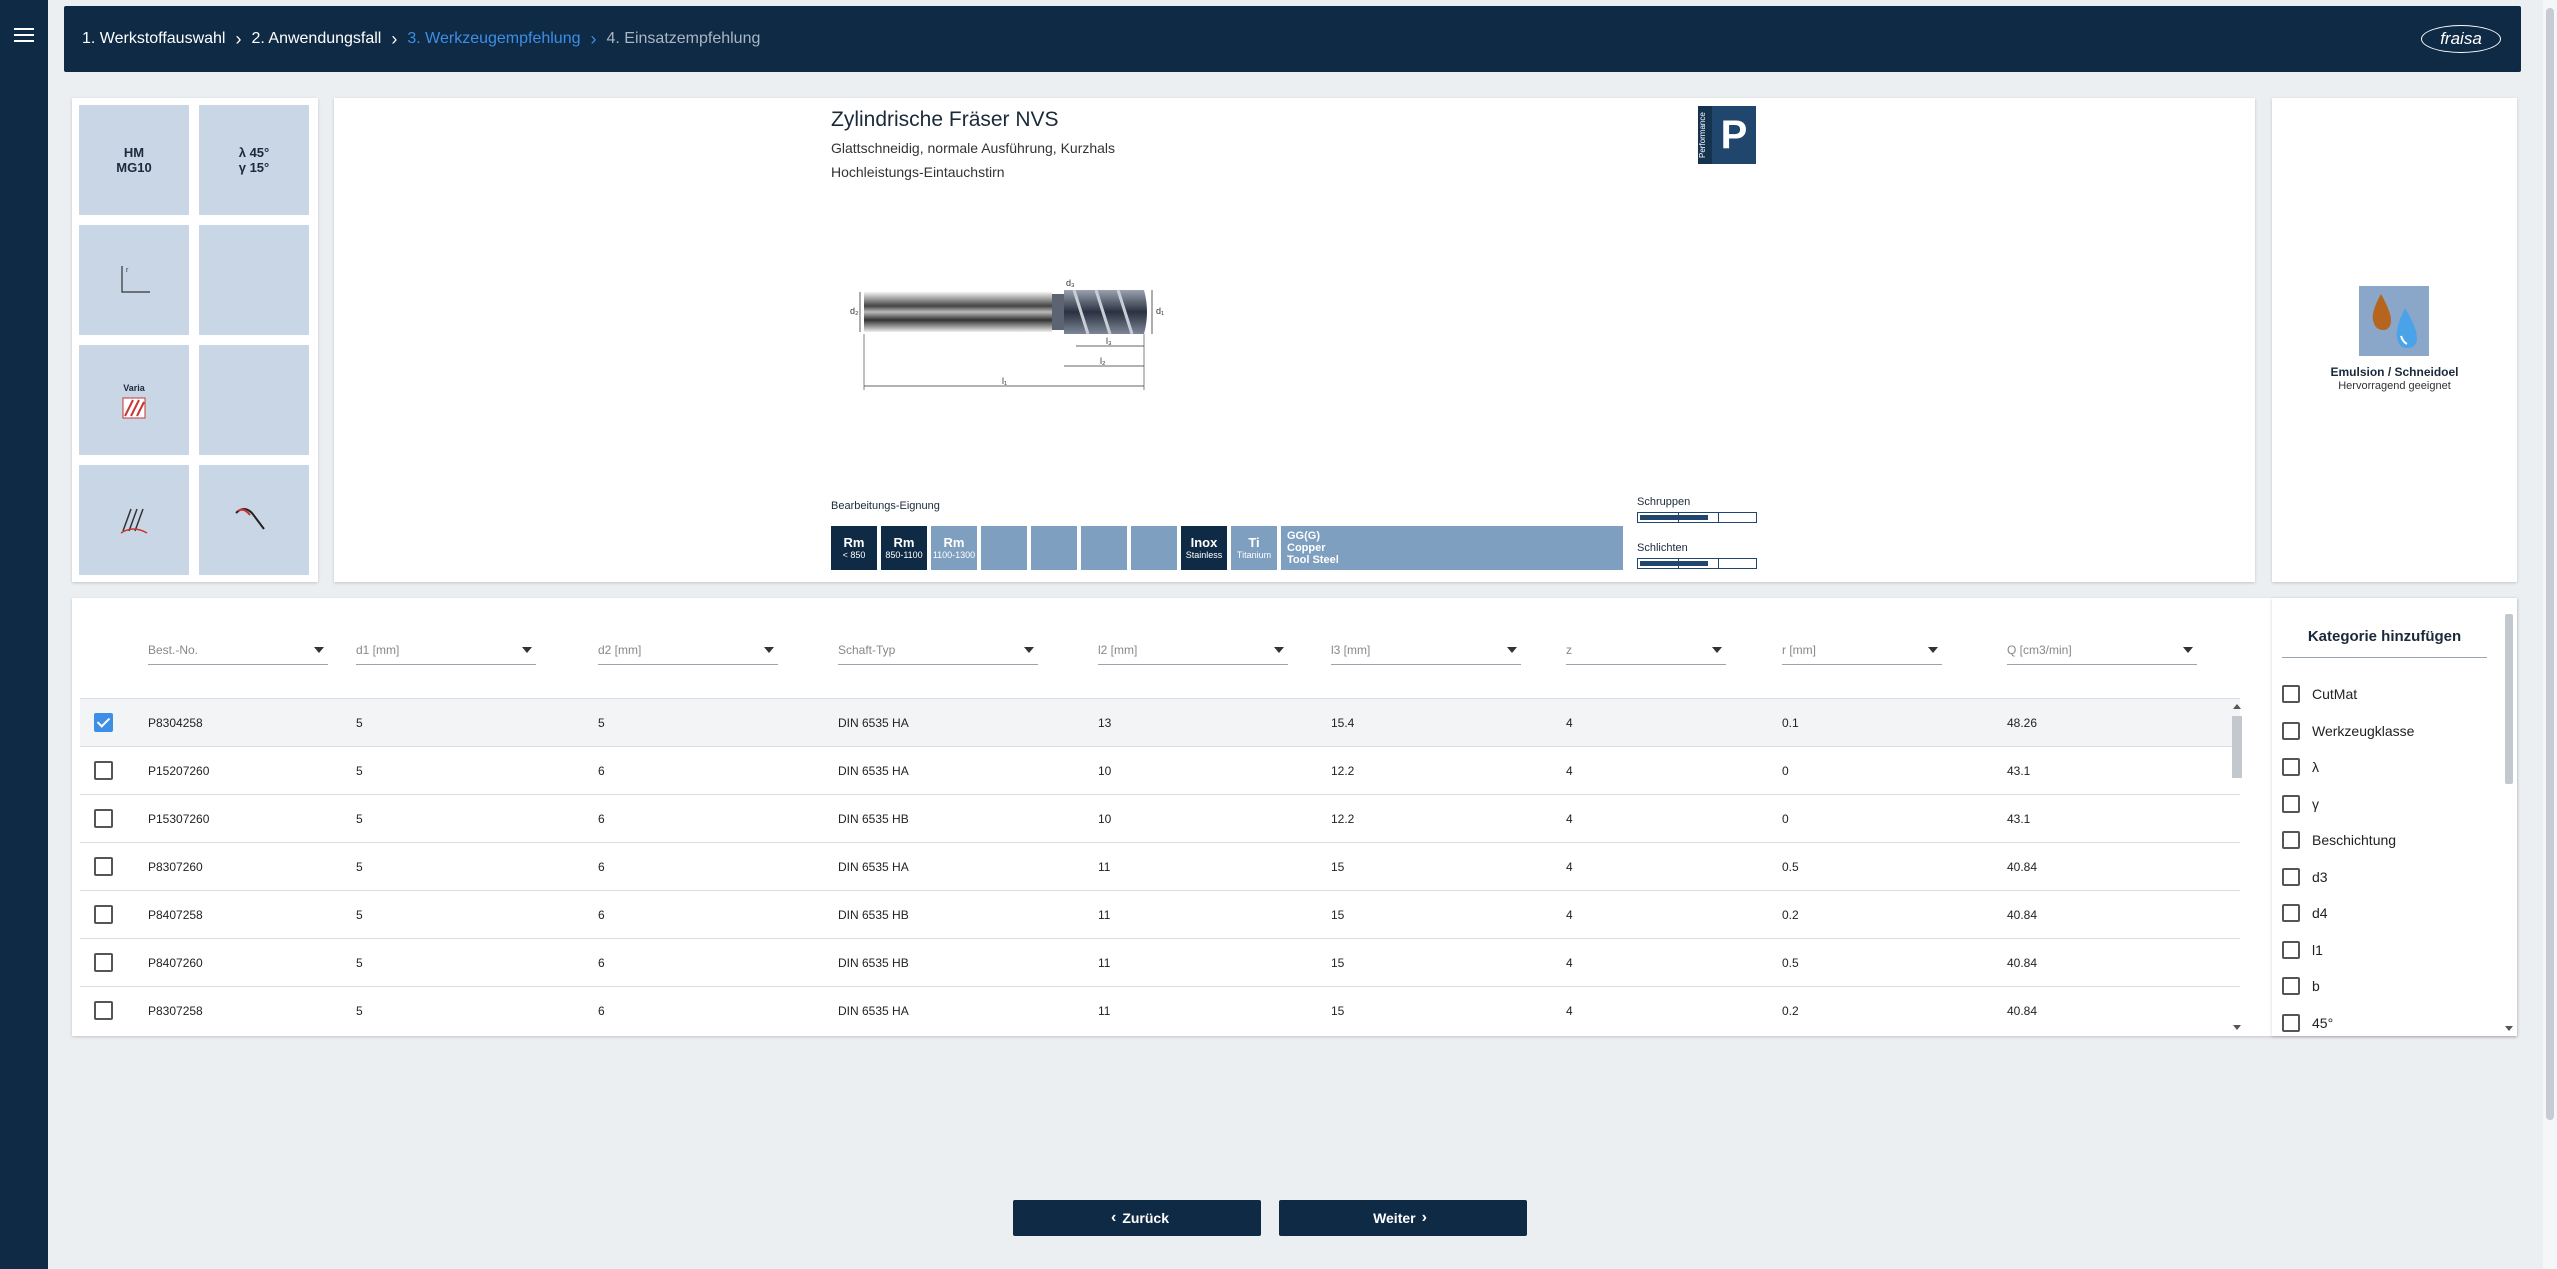 The image size is (2557, 1269). Describe the element at coordinates (1160, 770) in the screenshot. I see `table-row: P15207260 5 6 DIN 6535 HA 10 12.2 4 0 43.1` at that location.